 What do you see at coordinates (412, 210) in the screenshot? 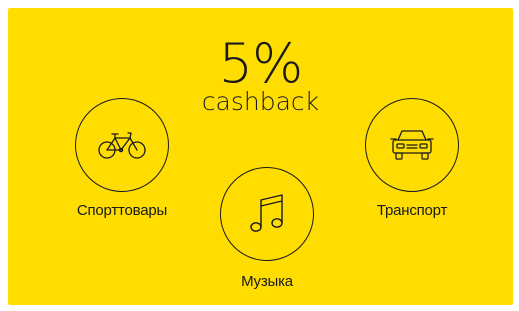
I see `category-transport-label: Транспорт` at bounding box center [412, 210].